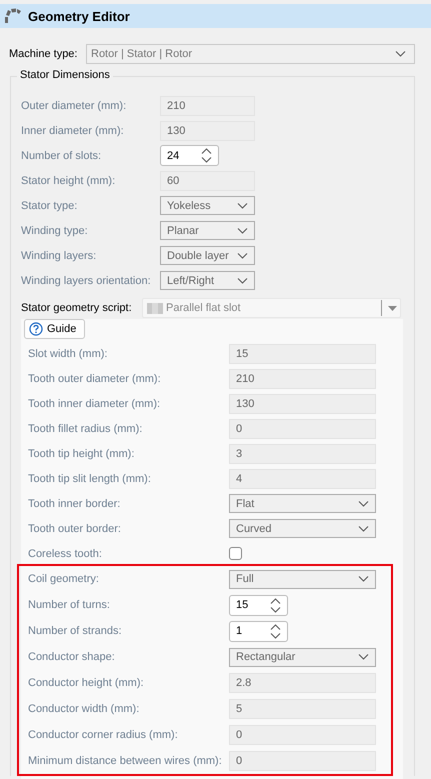 This screenshot has width=431, height=779. What do you see at coordinates (95, 404) in the screenshot?
I see `field-label: Tooth inner diameter (mm):` at bounding box center [95, 404].